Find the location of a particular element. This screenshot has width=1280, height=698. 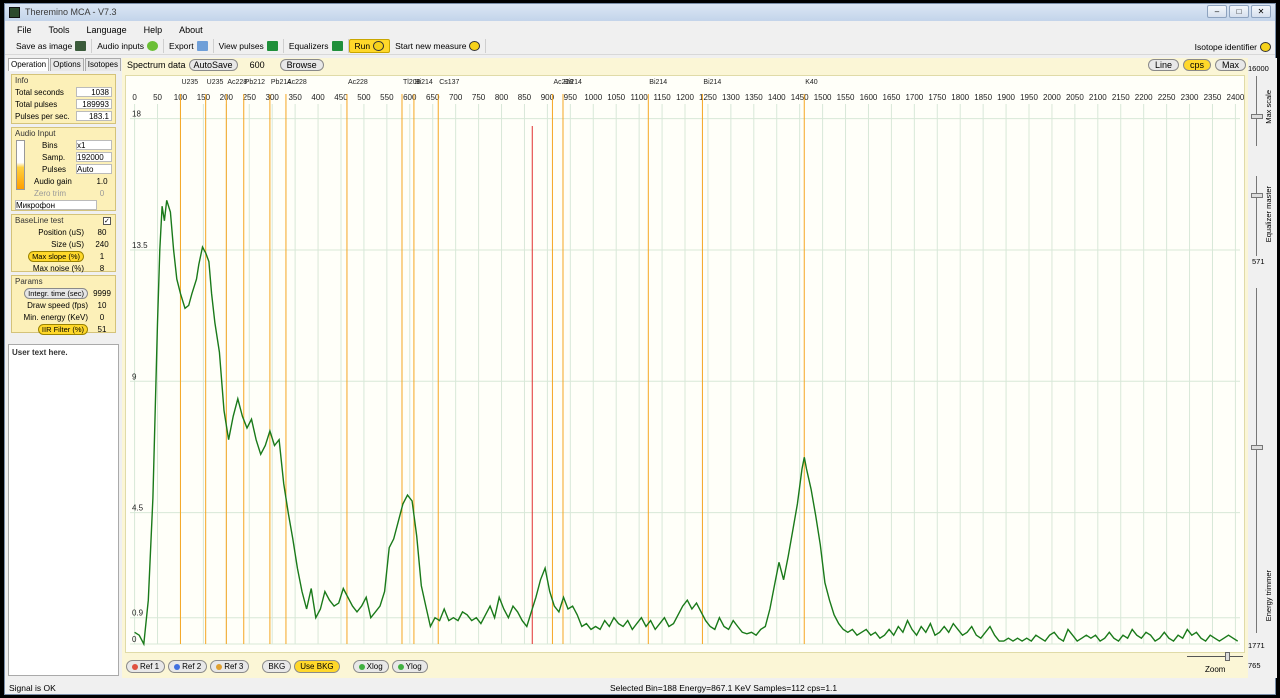

ref3-button: Ref 3 is located at coordinates (230, 666).